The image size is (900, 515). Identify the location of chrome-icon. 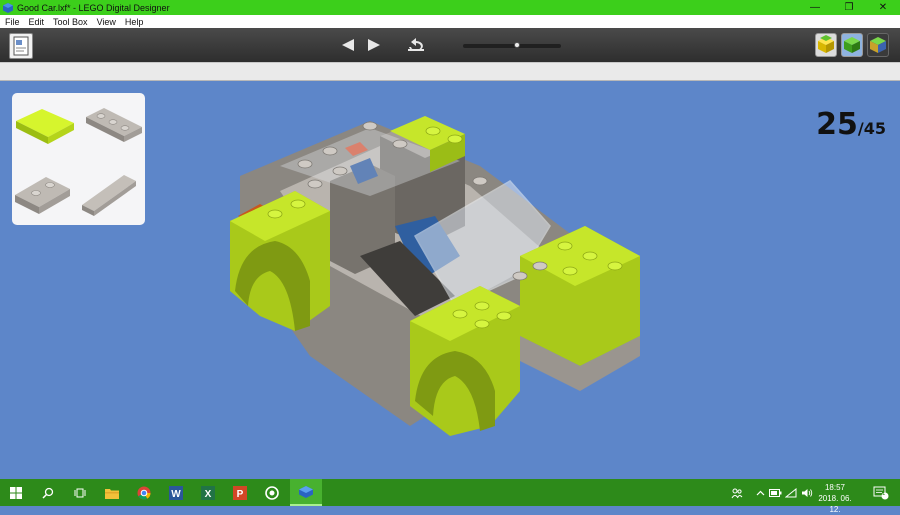
(144, 492).